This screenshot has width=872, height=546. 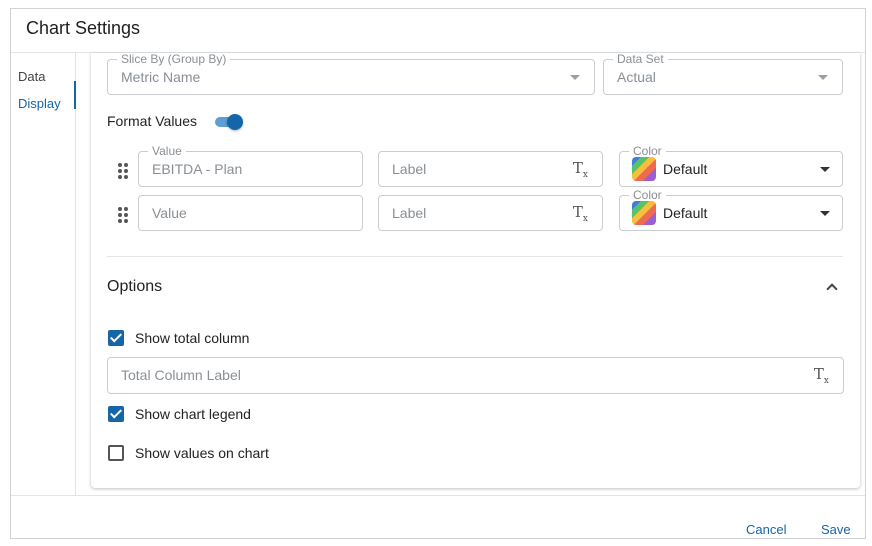 I want to click on format-values-toggle, so click(x=230, y=122).